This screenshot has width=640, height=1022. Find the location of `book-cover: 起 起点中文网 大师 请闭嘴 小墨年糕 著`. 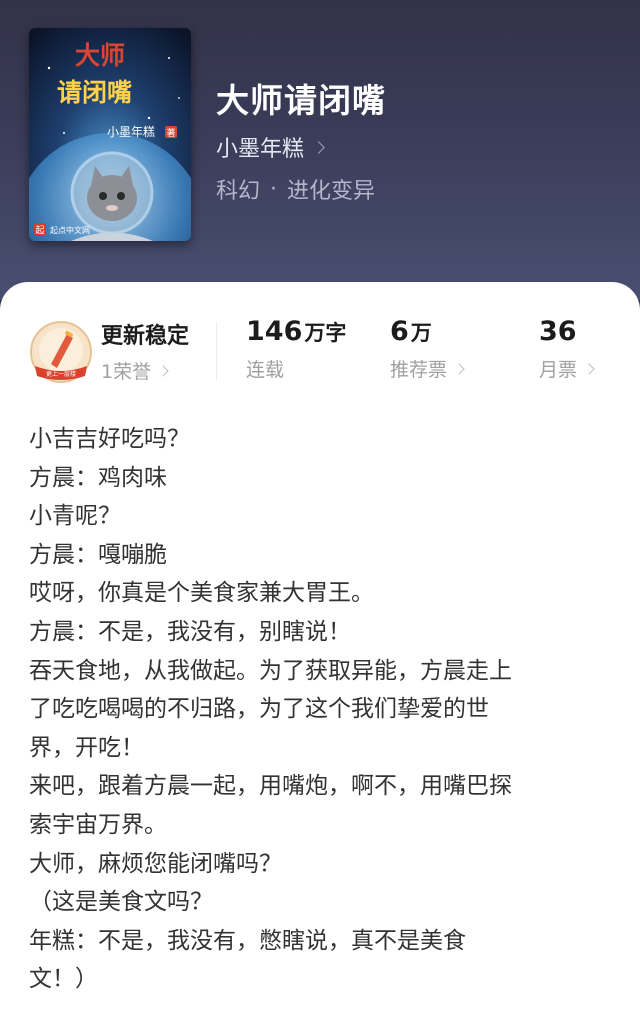

book-cover: 起 起点中文网 大师 请闭嘴 小墨年糕 著 is located at coordinates (110, 134).